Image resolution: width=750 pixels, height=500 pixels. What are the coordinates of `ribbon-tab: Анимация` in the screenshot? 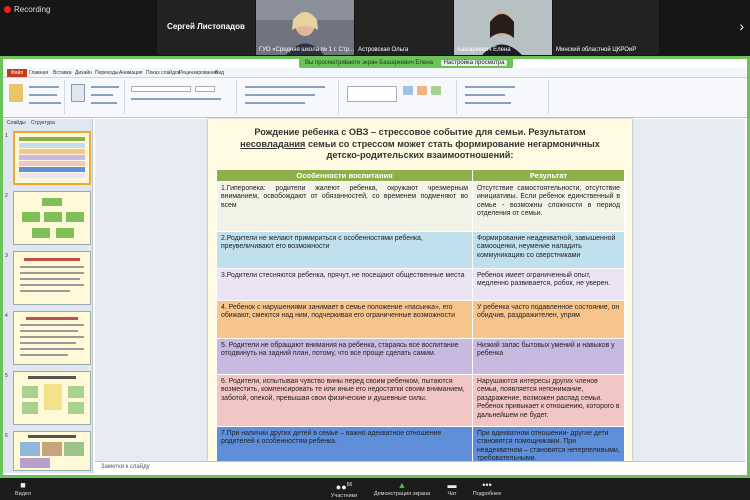 It's located at (130, 73).